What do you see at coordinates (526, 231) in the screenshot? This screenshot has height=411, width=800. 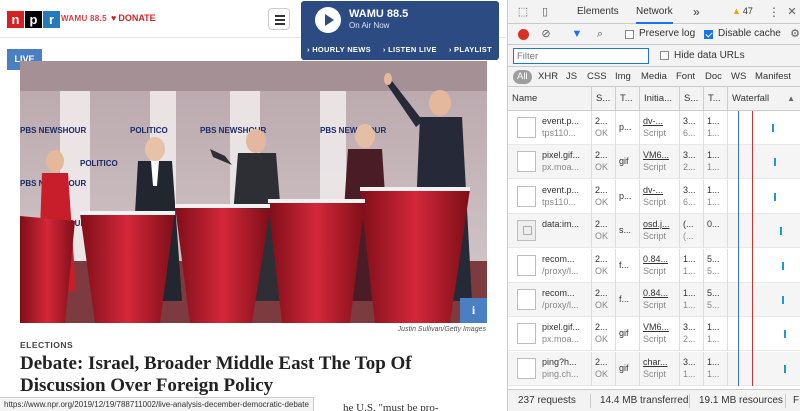 I see `resource-thumbnail-icon` at bounding box center [526, 231].